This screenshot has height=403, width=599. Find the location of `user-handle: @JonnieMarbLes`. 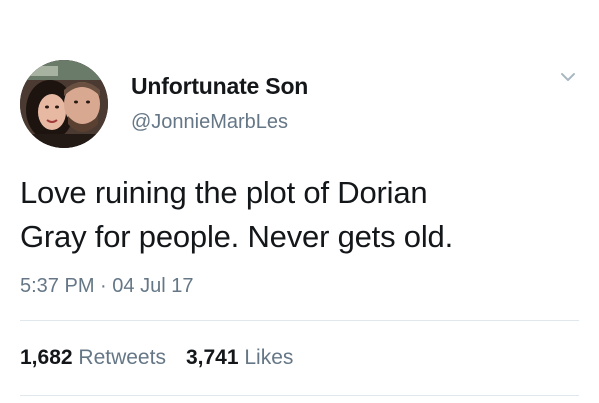

user-handle: @JonnieMarbLes is located at coordinates (209, 122).